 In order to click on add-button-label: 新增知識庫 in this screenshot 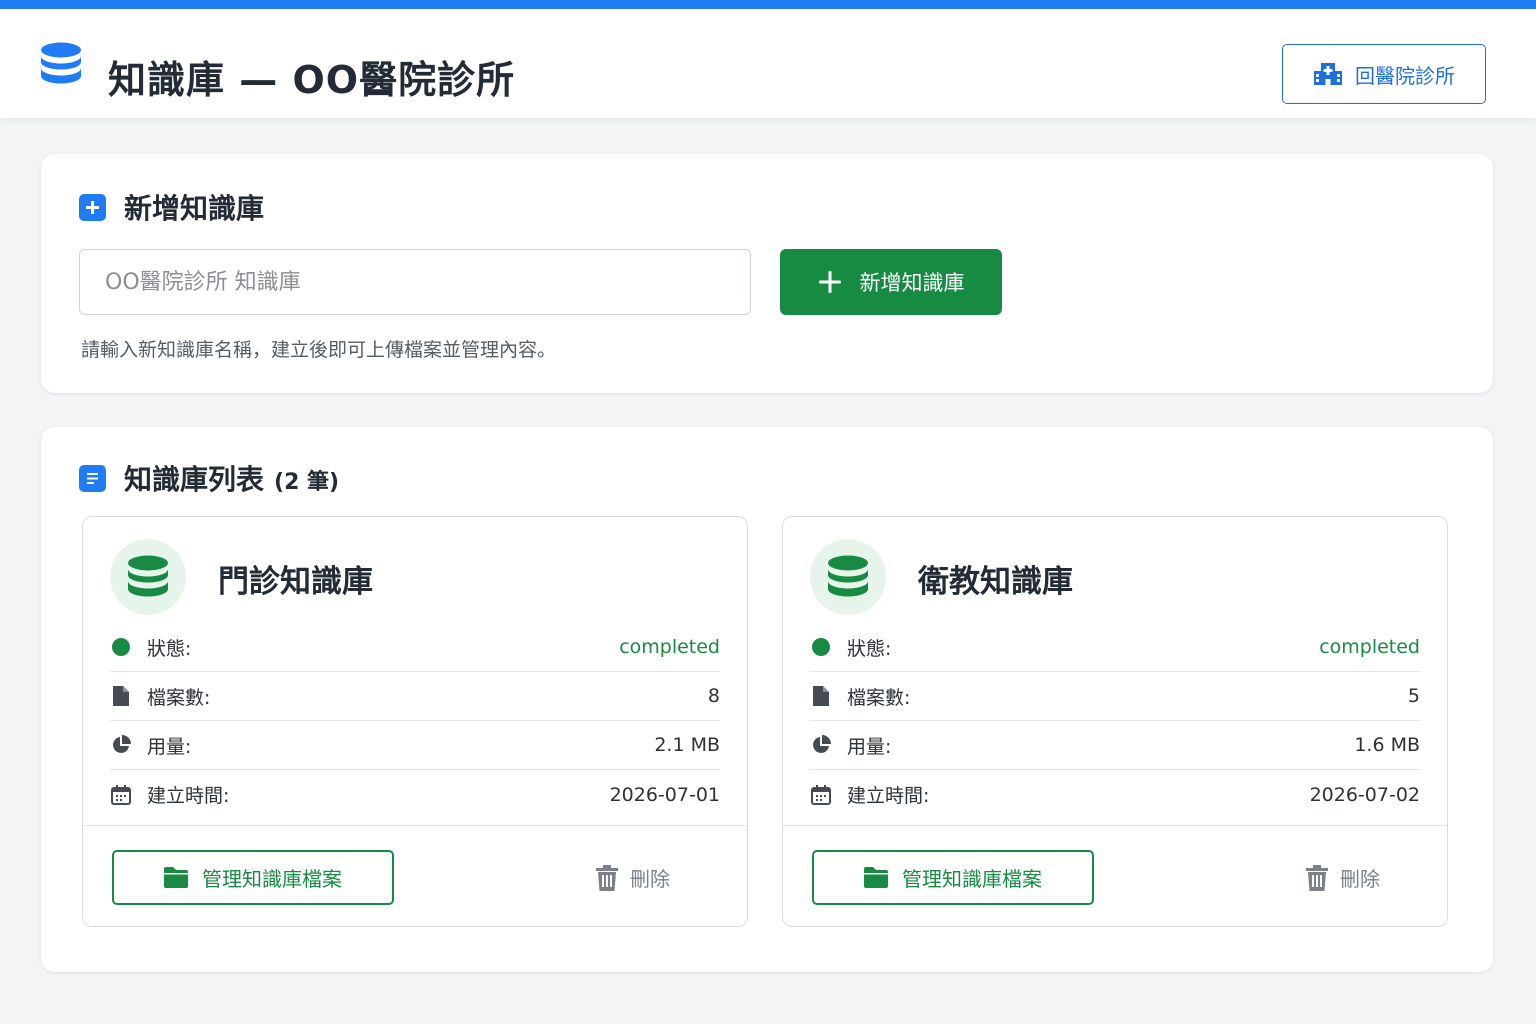, I will do `click(912, 283)`.